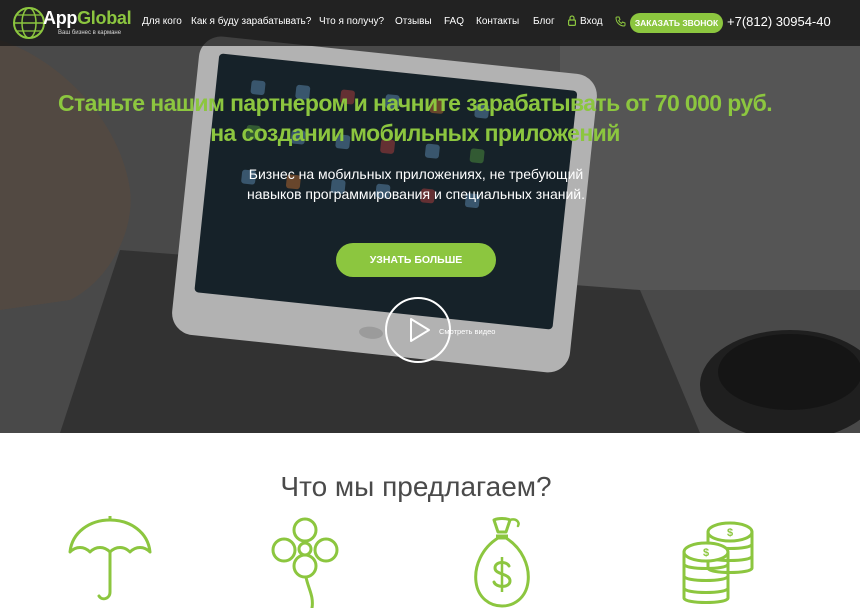  What do you see at coordinates (305, 562) in the screenshot?
I see `clover-icon` at bounding box center [305, 562].